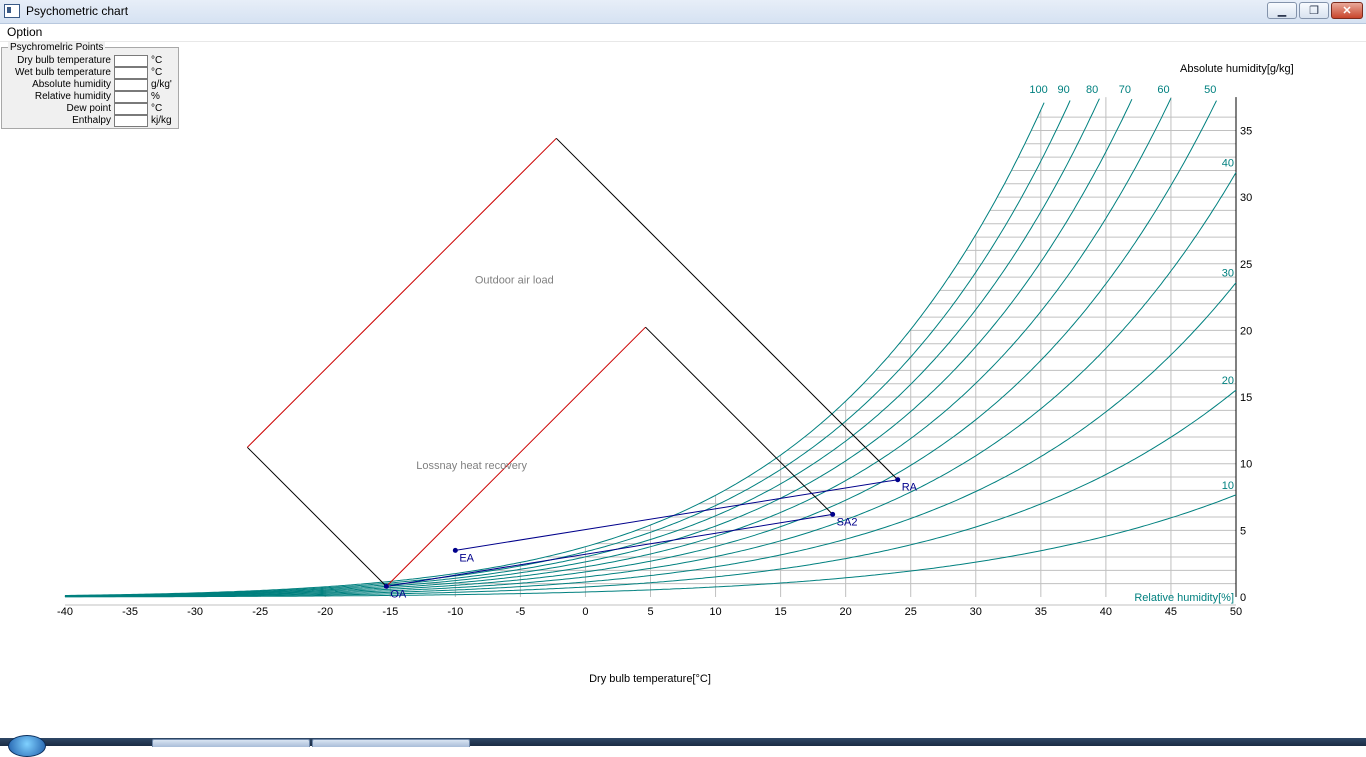 This screenshot has height=757, width=1366. Describe the element at coordinates (64, 60) in the screenshot. I see `dry-bulb-label: Dry bulb temperature` at that location.